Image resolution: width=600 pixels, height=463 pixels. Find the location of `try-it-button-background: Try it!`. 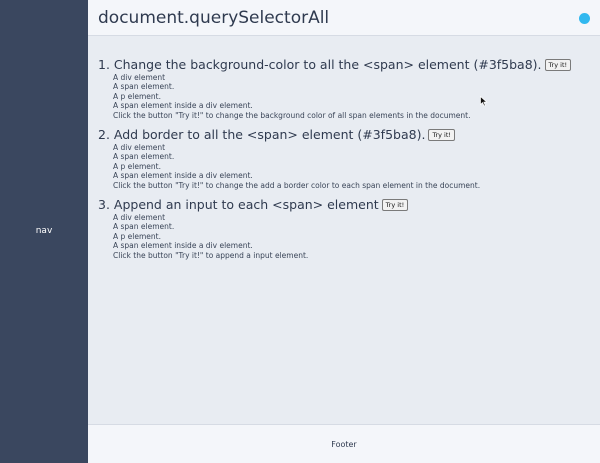

try-it-button-background: Try it! is located at coordinates (558, 65).